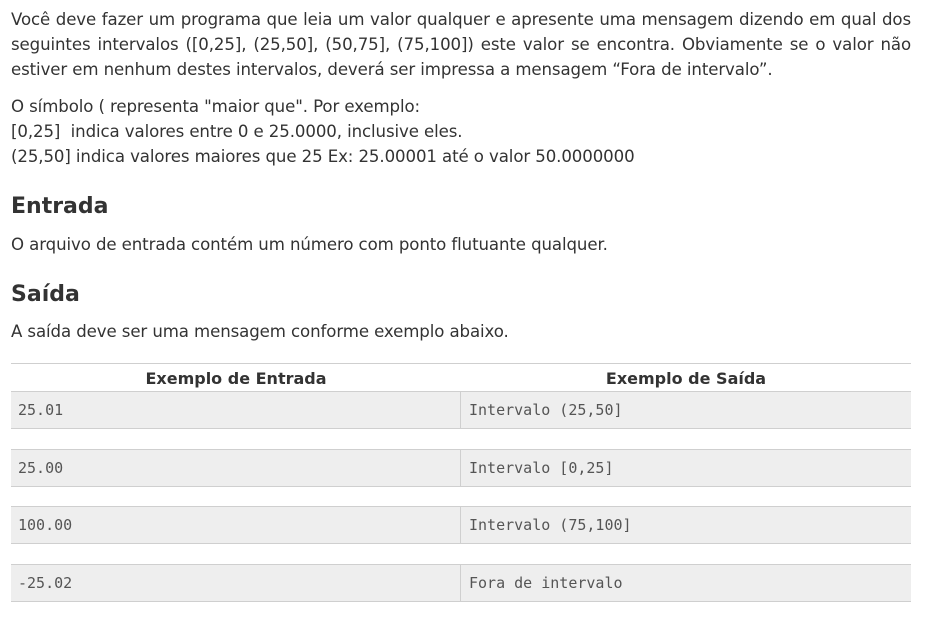 The height and width of the screenshot is (620, 930). I want to click on table-row: 100.00 Intervalo (75,100], so click(461, 525).